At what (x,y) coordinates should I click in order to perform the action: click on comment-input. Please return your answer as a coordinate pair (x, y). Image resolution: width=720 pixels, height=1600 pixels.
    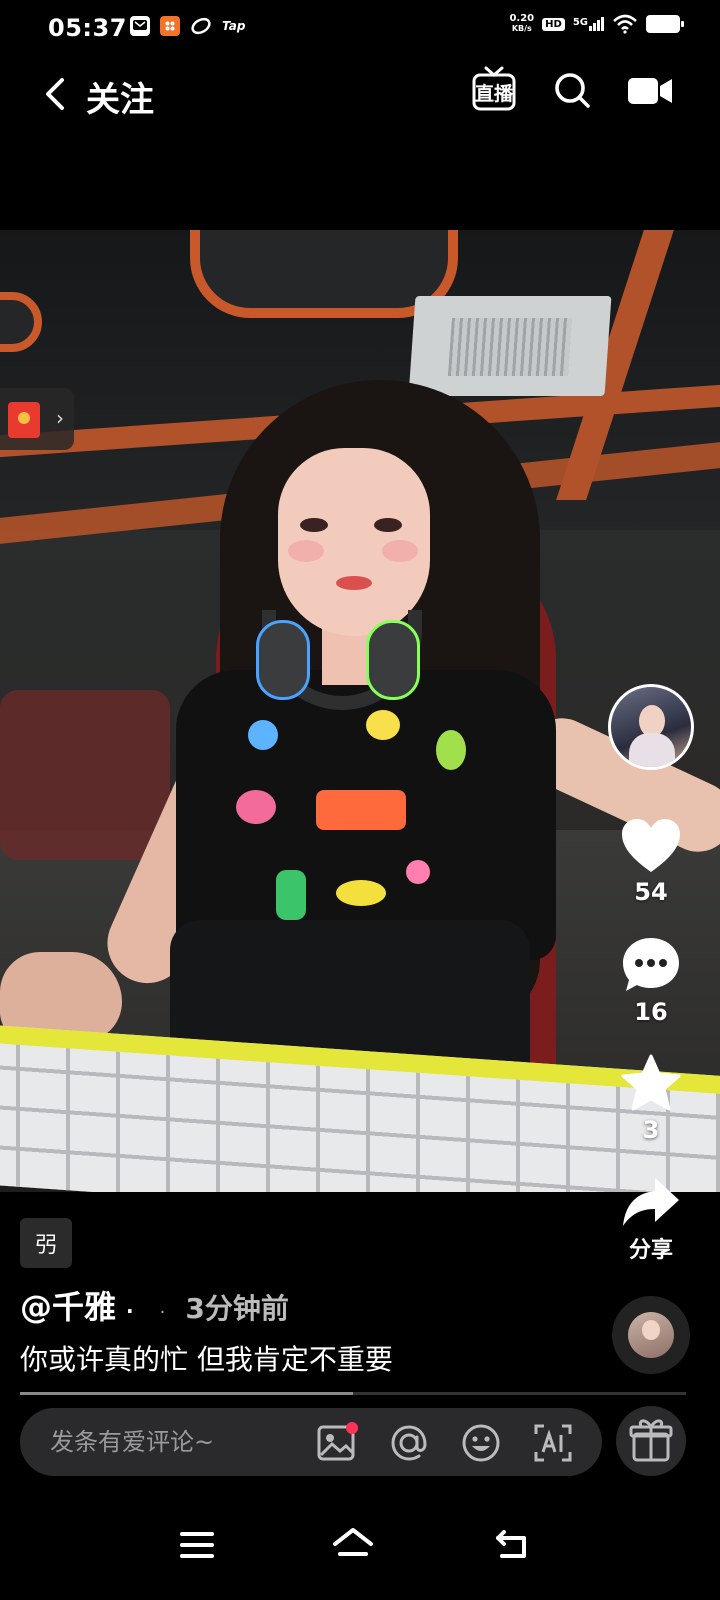
    Looking at the image, I should click on (175, 1442).